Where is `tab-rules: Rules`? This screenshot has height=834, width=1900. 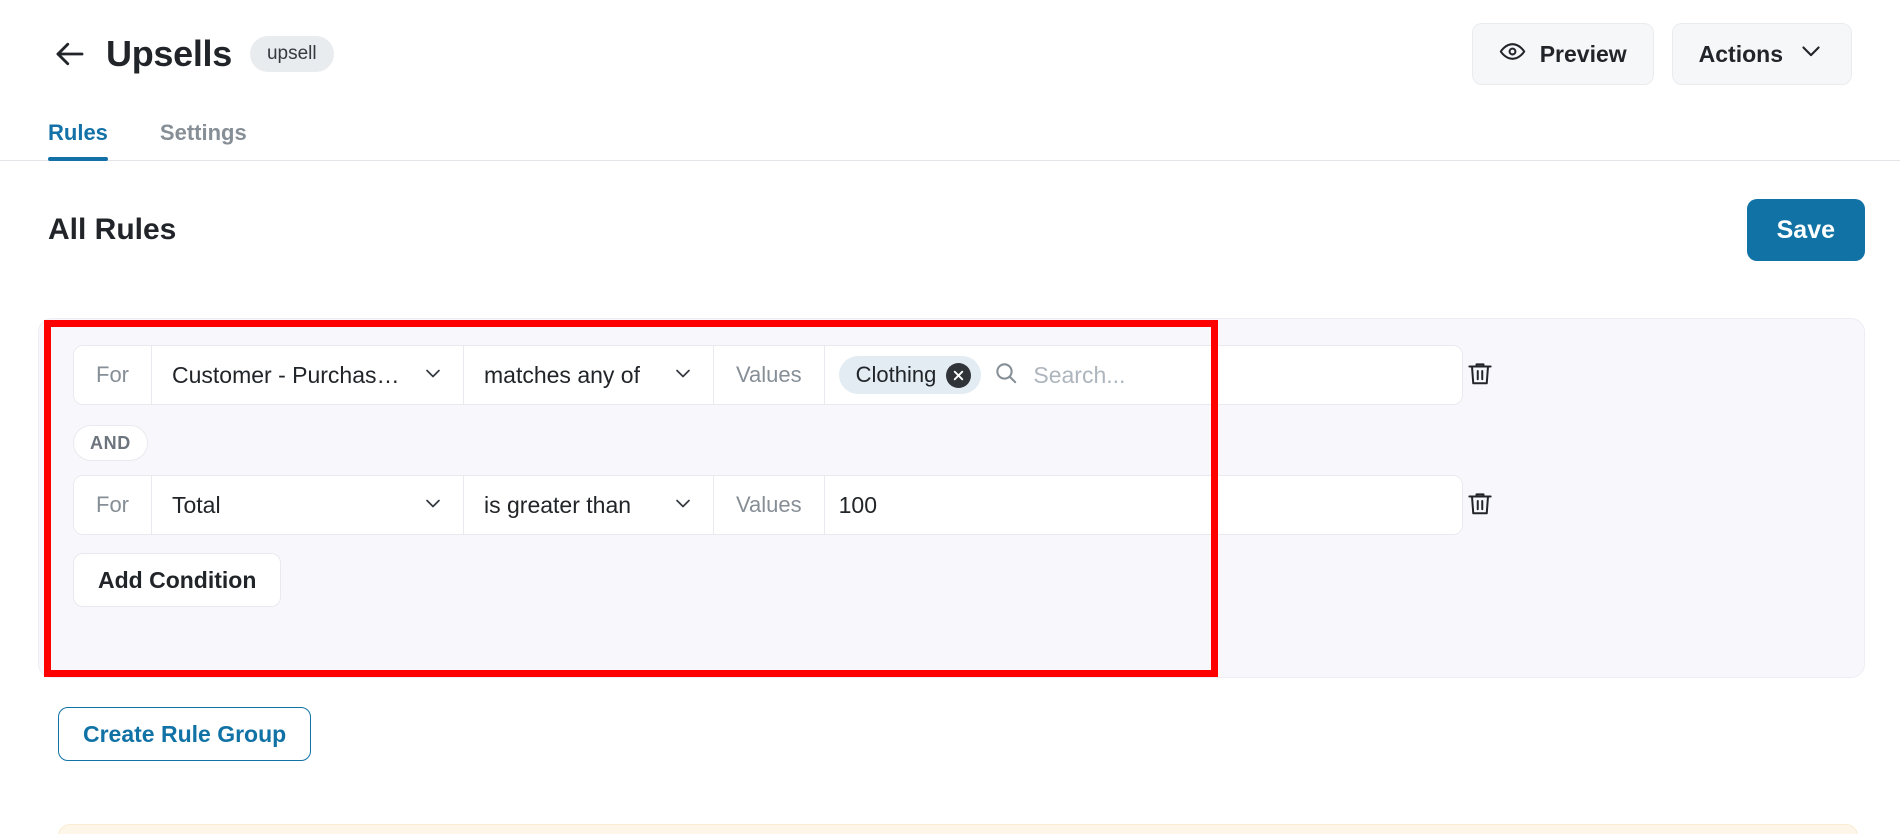 tab-rules: Rules is located at coordinates (78, 140).